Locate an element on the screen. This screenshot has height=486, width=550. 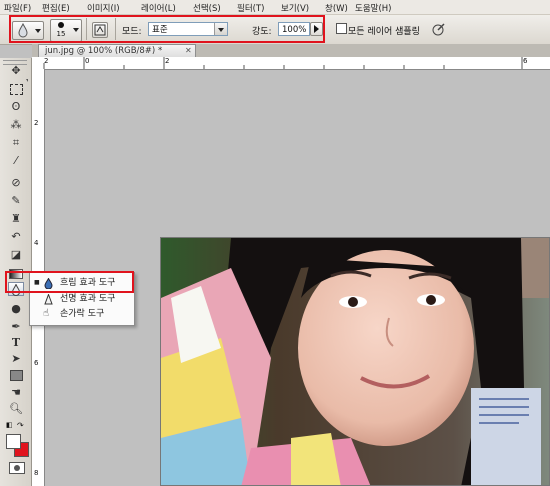
pressure-pen-icon is located at coordinates (439, 29).